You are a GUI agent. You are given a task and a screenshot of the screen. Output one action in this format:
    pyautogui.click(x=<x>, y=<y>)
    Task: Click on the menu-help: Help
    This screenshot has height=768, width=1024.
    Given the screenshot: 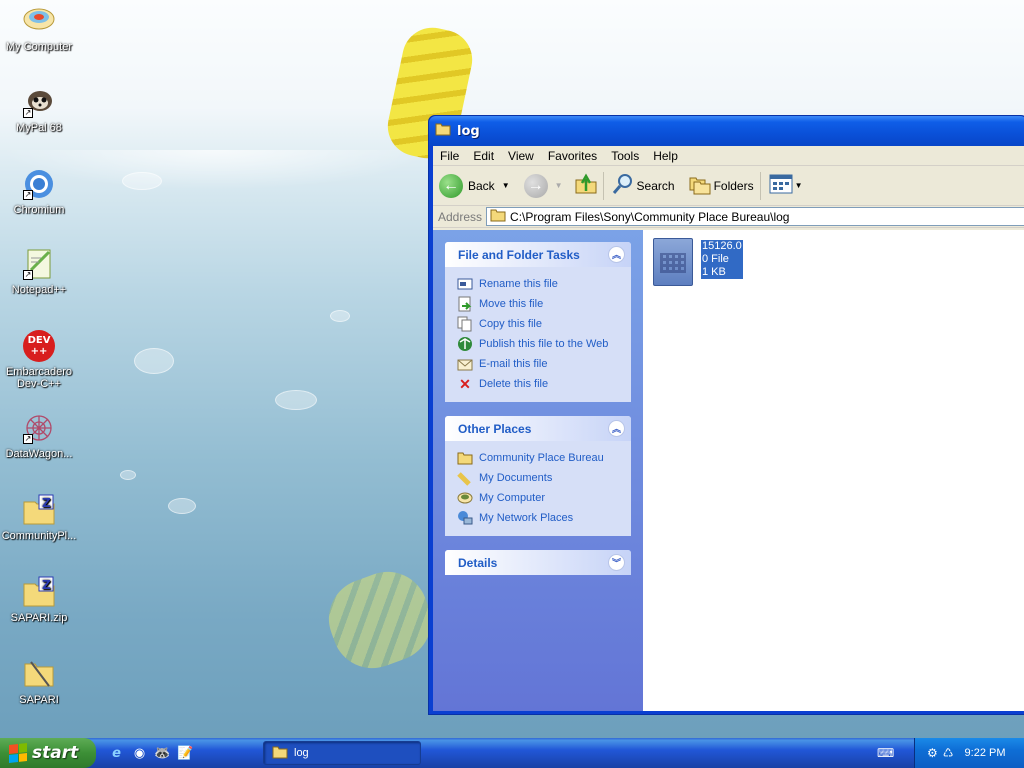 What is the action you would take?
    pyautogui.click(x=665, y=156)
    